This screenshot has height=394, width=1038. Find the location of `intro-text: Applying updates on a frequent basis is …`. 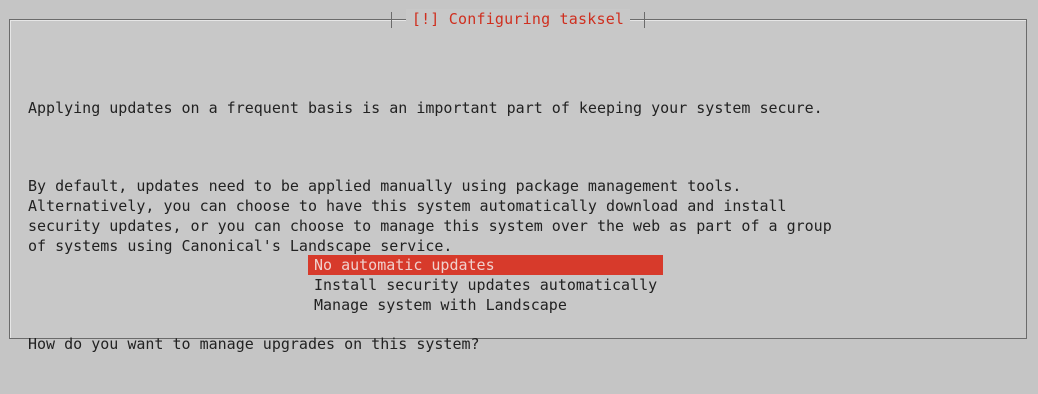

intro-text: Applying updates on a frequent basis is … is located at coordinates (425, 108).